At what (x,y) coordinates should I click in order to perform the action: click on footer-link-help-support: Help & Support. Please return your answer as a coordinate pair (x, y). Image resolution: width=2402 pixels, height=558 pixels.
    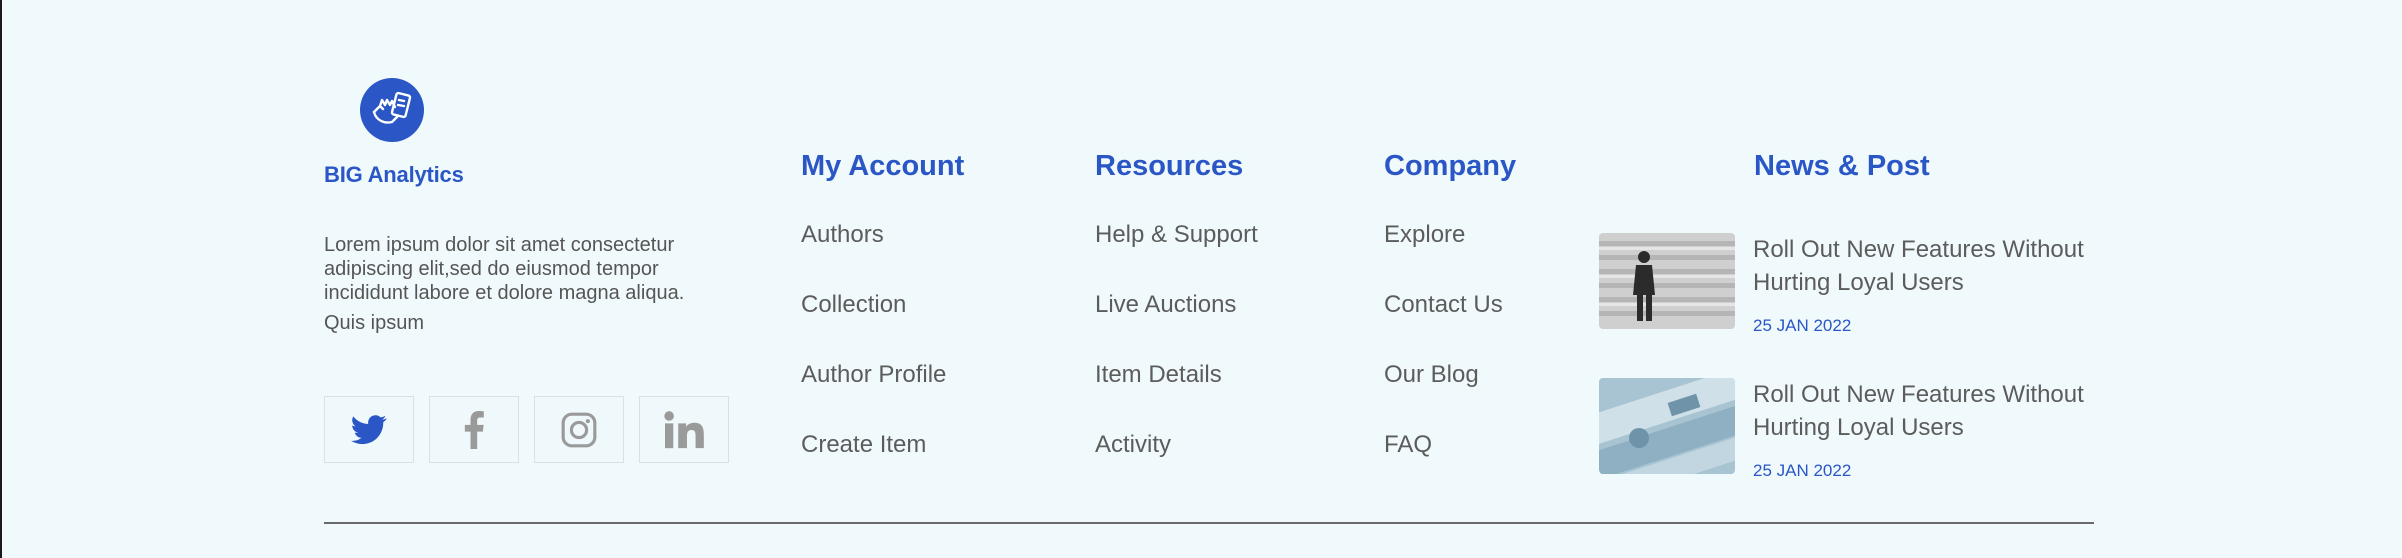
    Looking at the image, I should click on (1176, 256).